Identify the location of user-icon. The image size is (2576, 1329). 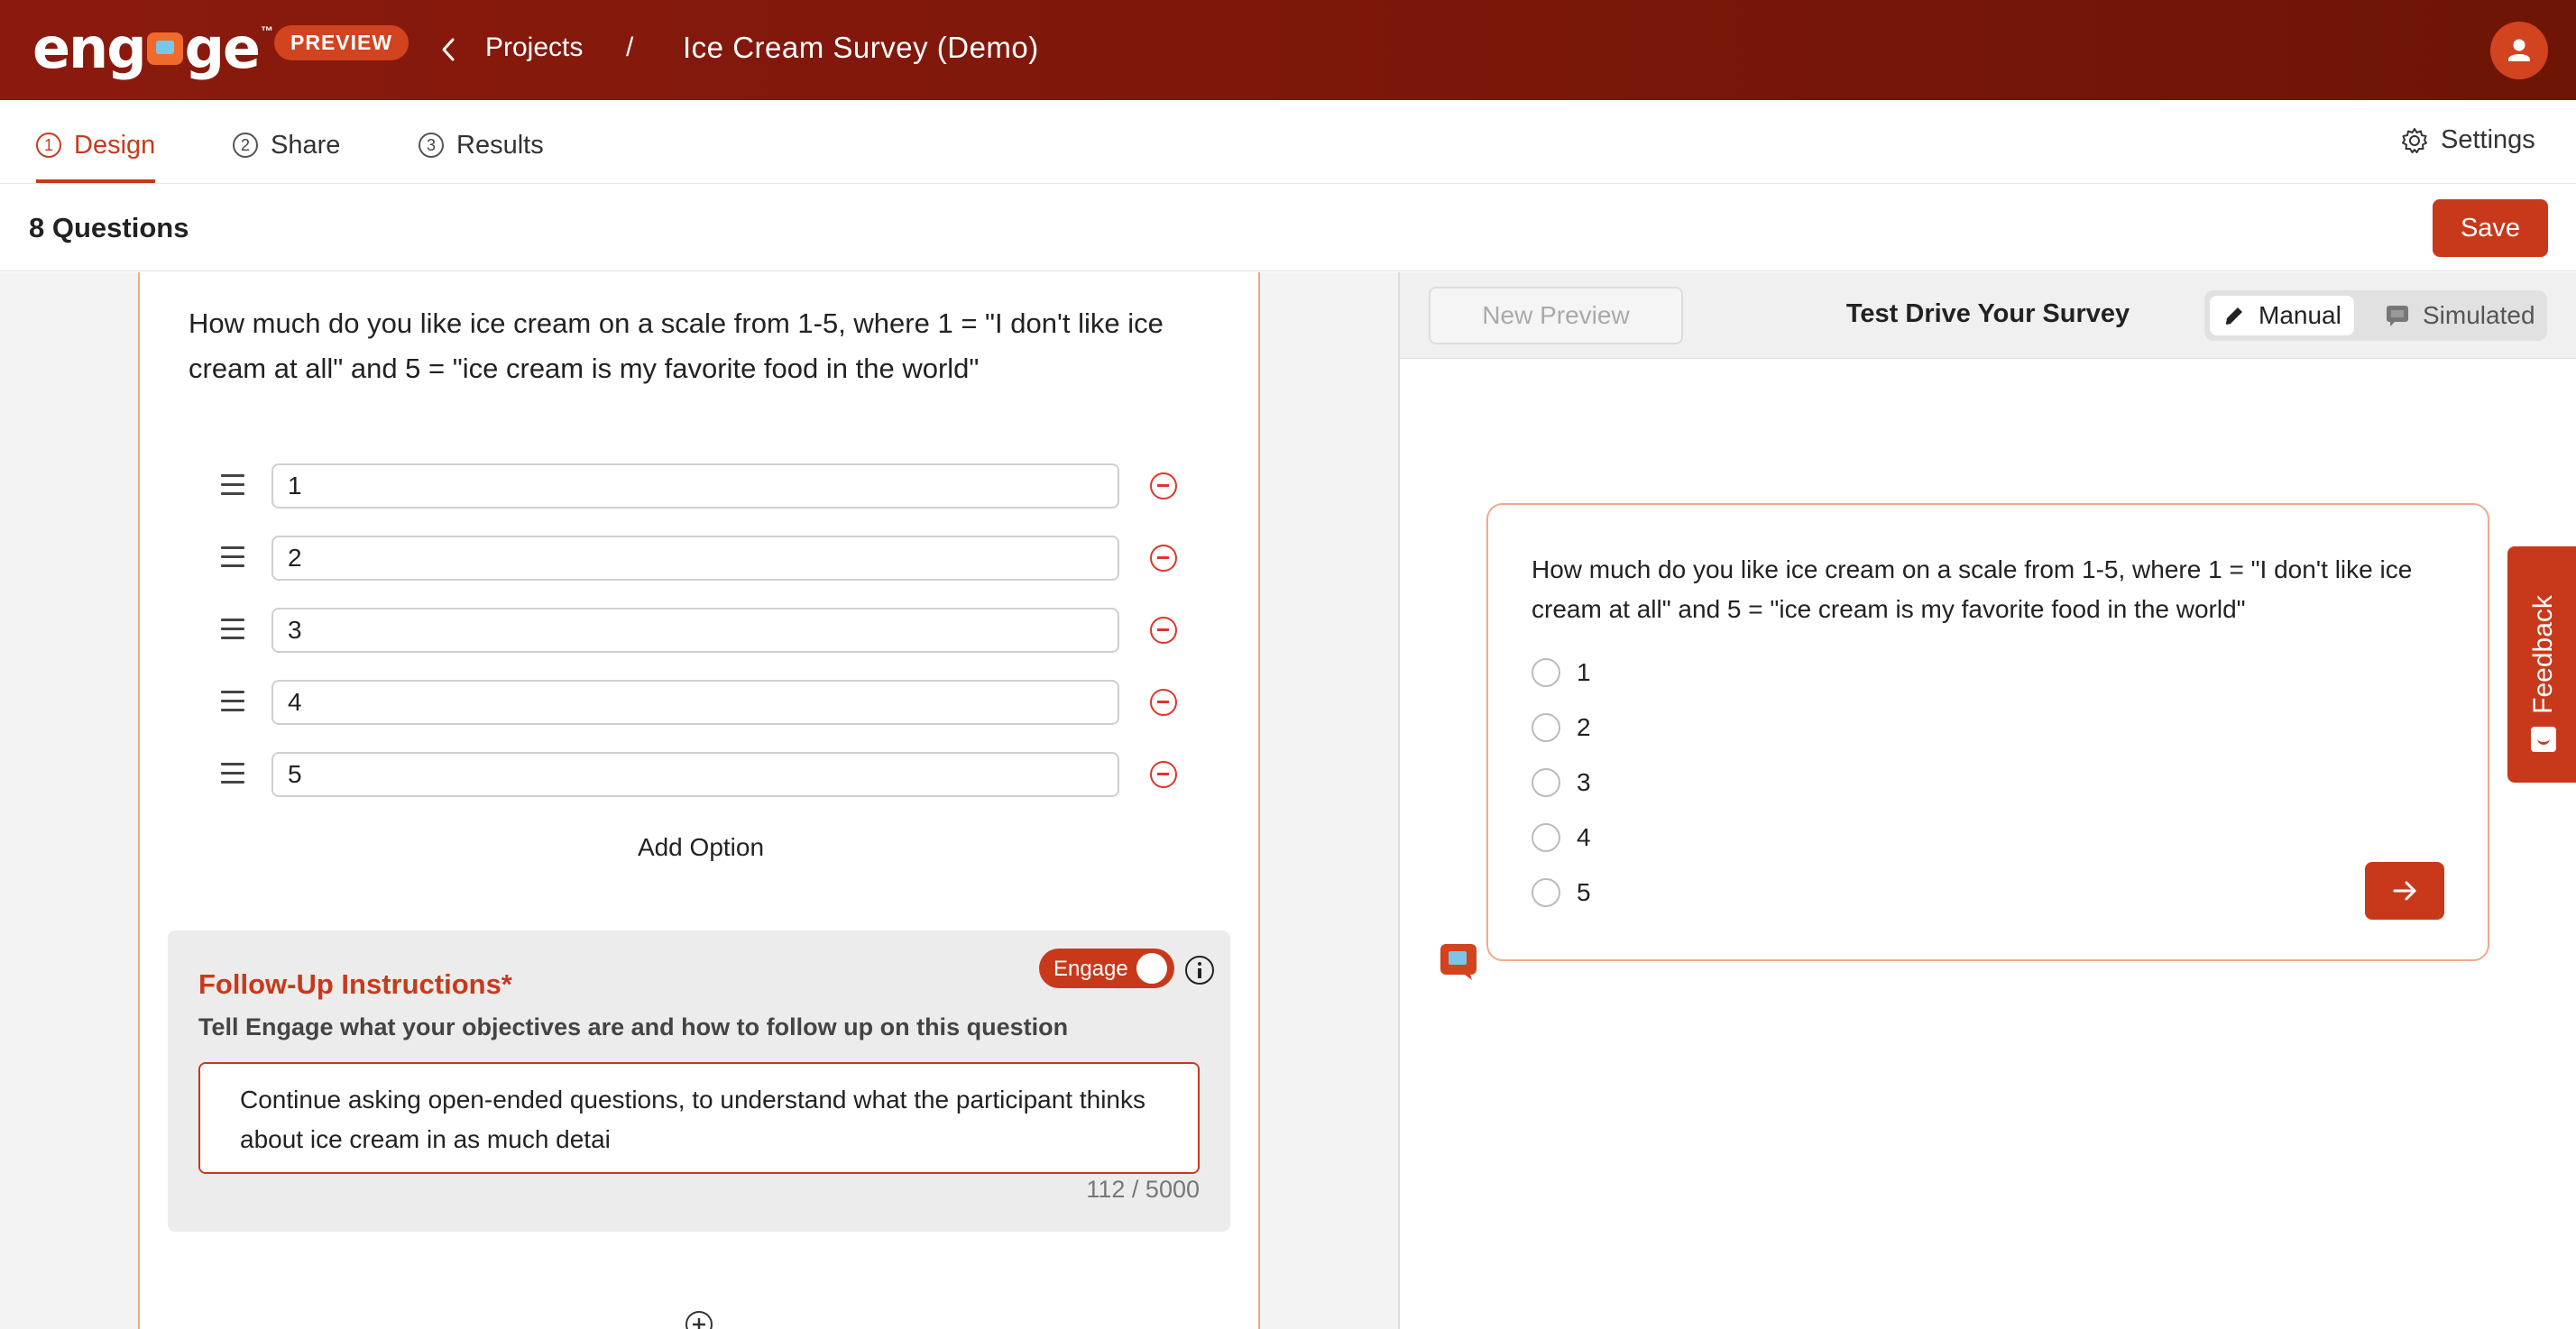
(2519, 50).